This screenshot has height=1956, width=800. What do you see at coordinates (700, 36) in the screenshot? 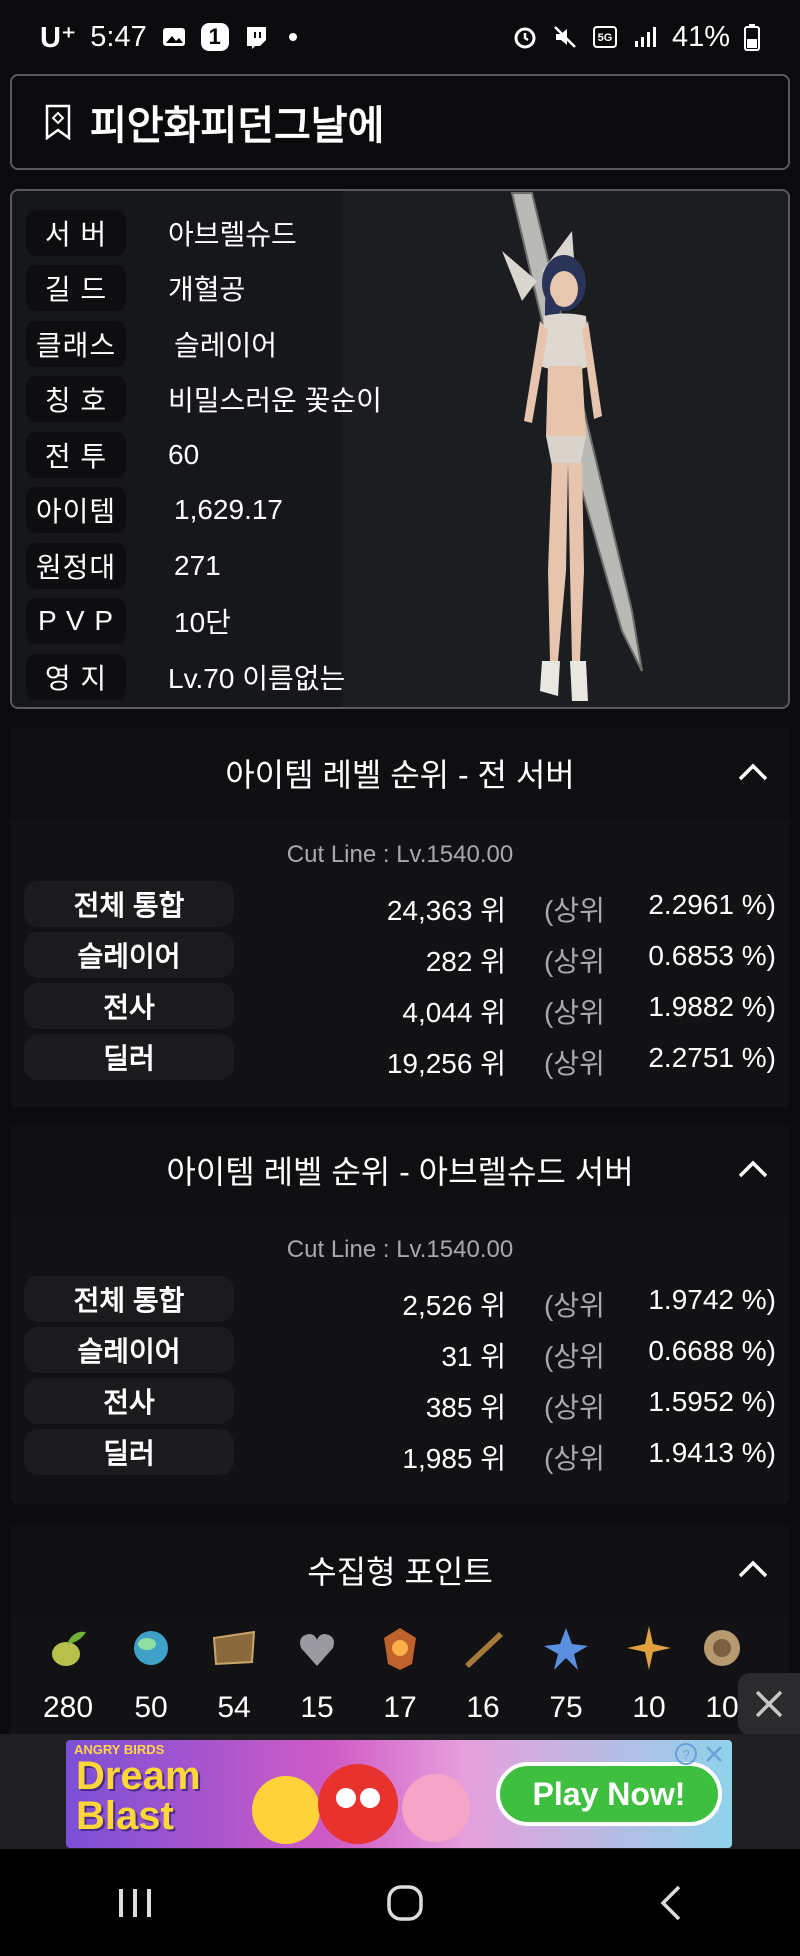
I see `battery-percent: 41%` at bounding box center [700, 36].